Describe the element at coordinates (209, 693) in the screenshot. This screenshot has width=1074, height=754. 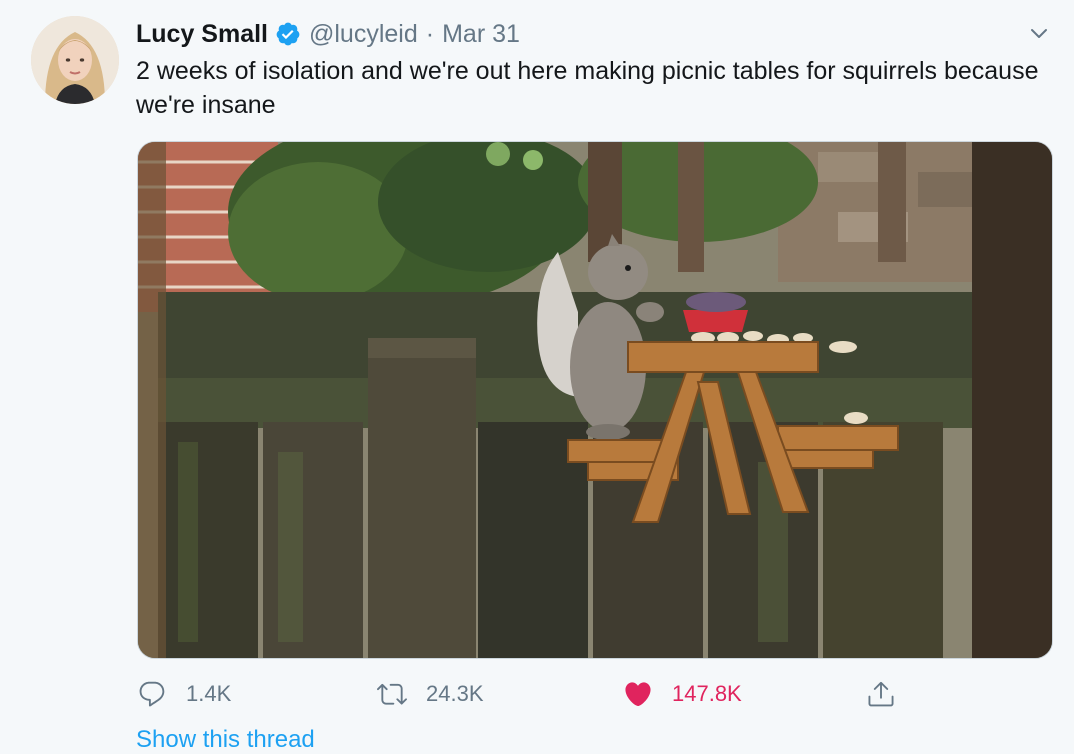
I see `reply-count: 1.4K` at that location.